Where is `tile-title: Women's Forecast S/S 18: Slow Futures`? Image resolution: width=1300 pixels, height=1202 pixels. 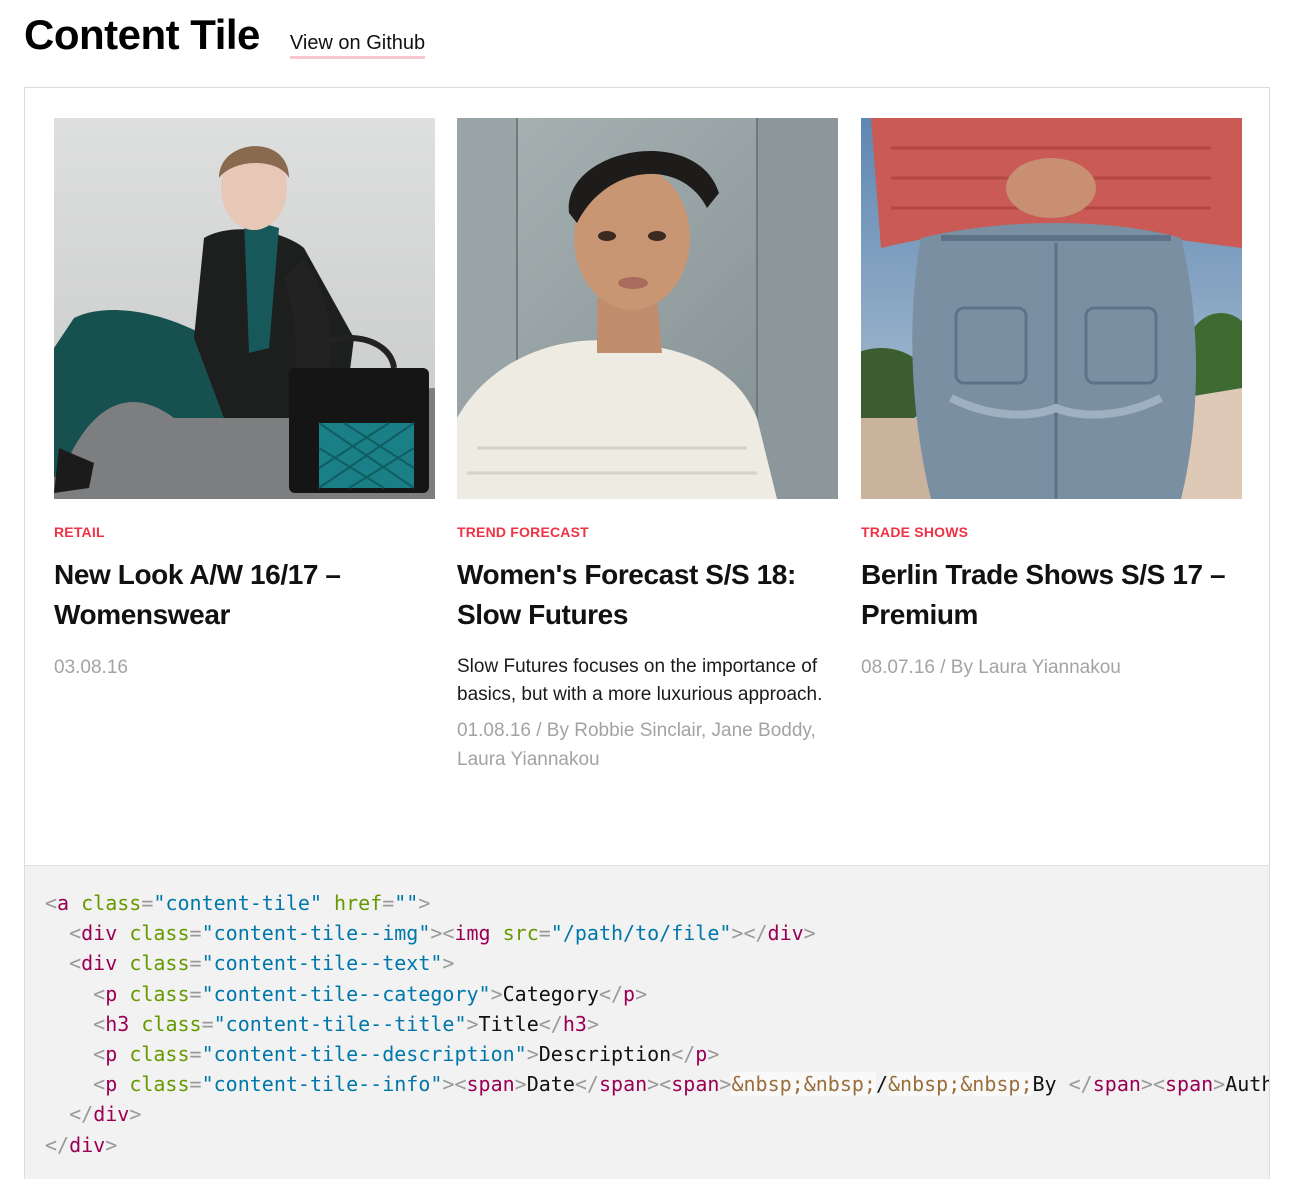 tile-title: Women's Forecast S/S 18: Slow Futures is located at coordinates (626, 594).